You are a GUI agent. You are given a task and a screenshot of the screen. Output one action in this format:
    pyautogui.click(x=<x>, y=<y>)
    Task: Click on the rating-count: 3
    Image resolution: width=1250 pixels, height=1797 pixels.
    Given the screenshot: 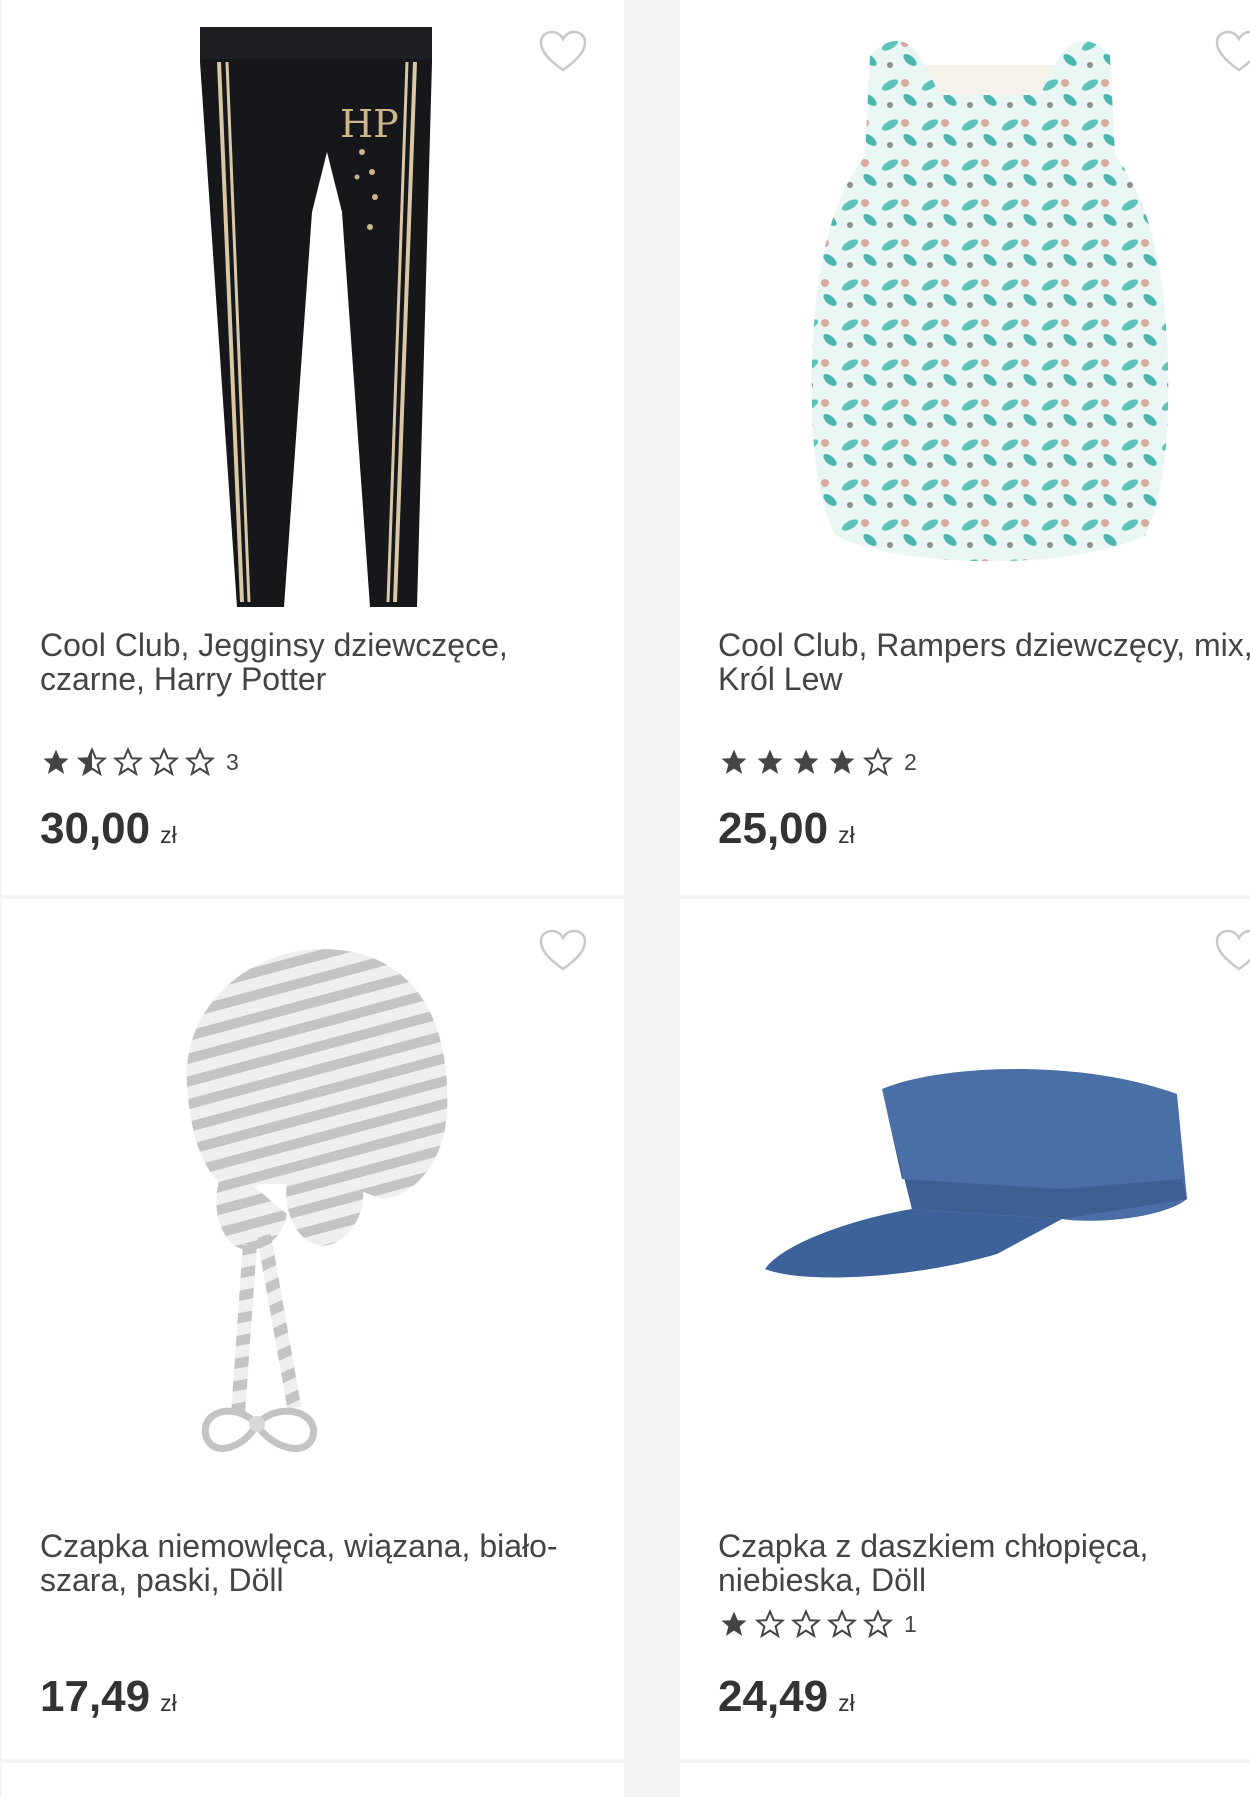 What is the action you would take?
    pyautogui.click(x=232, y=761)
    